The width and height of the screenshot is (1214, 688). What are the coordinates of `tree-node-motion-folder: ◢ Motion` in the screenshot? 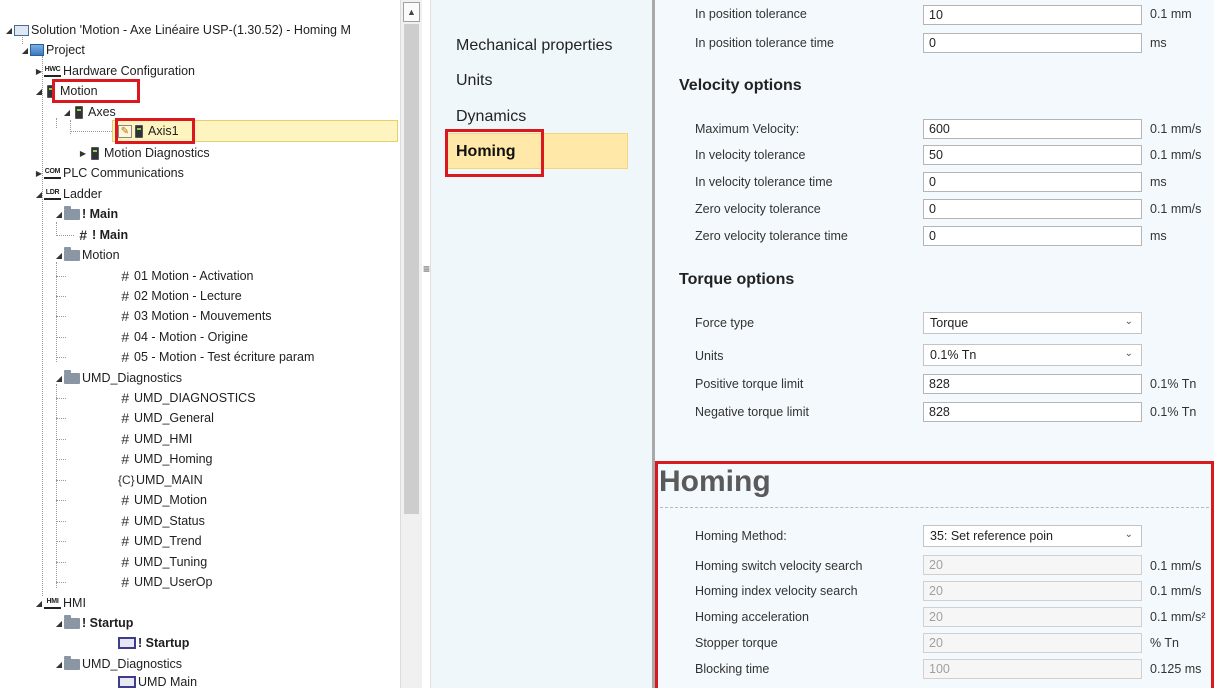 It's located at (87, 255).